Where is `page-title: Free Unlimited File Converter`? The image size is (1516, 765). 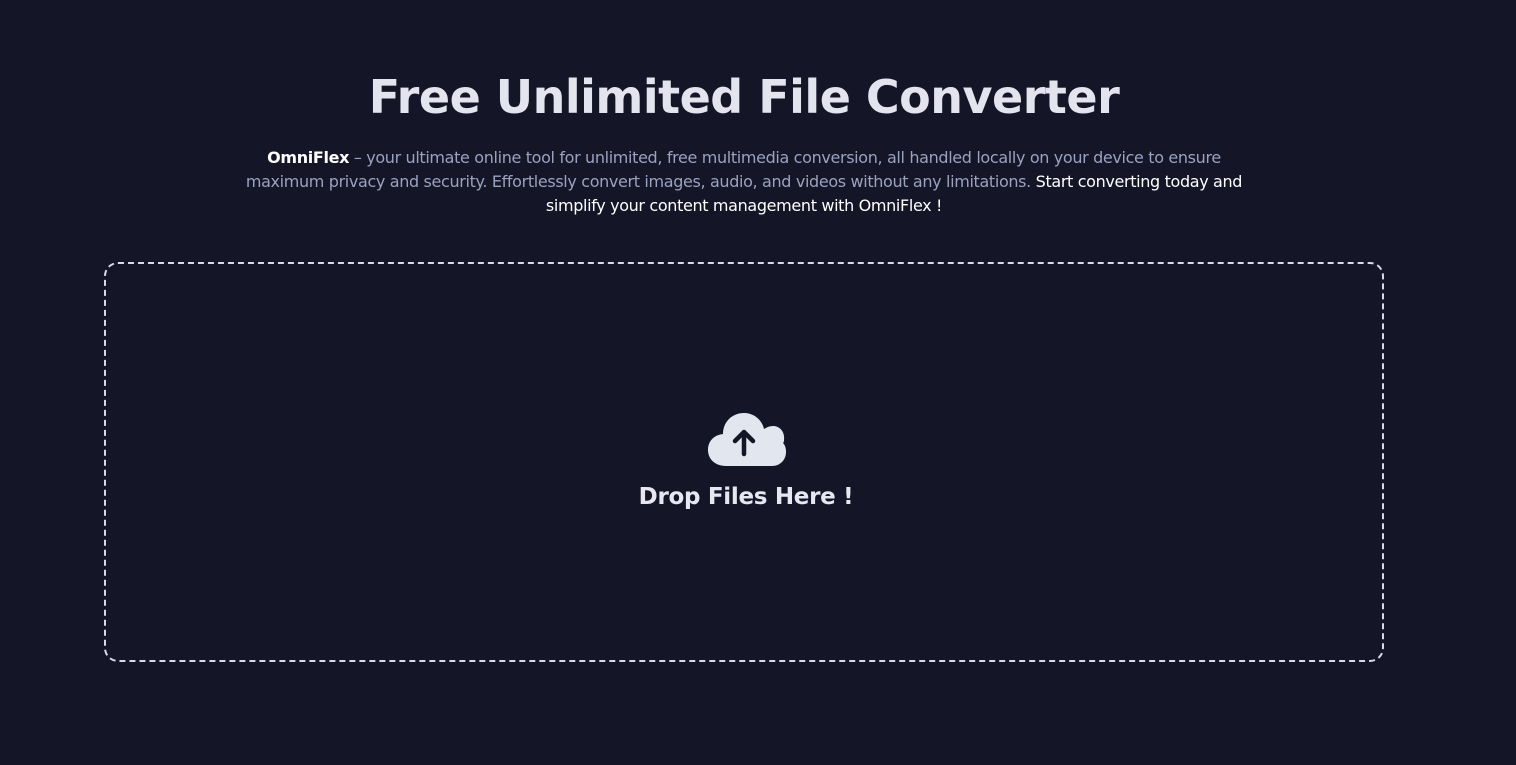
page-title: Free Unlimited File Converter is located at coordinates (744, 97).